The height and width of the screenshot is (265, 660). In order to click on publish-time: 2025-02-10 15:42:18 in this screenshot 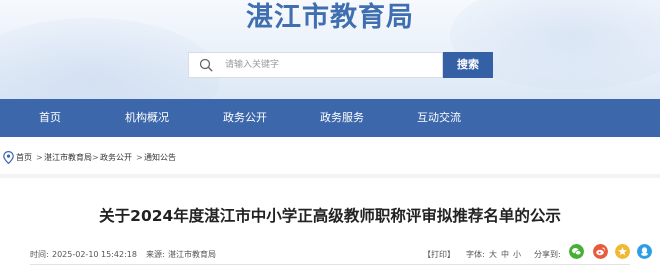, I will do `click(94, 254)`.